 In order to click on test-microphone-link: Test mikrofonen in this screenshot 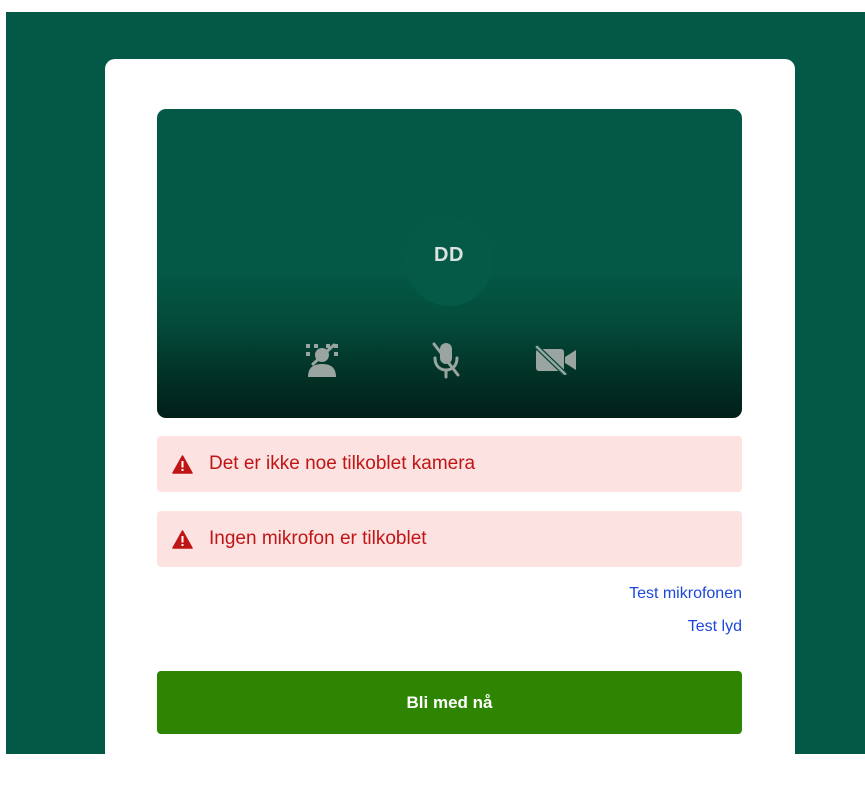, I will do `click(685, 594)`.